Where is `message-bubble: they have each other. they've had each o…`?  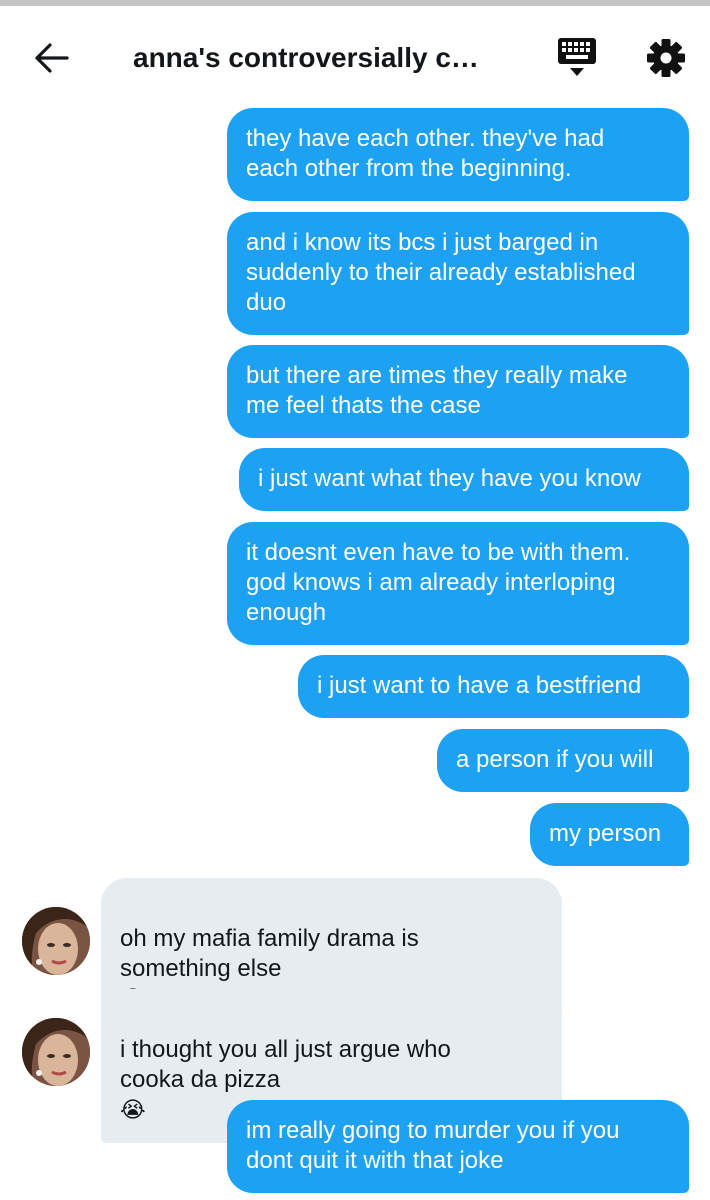 message-bubble: they have each other. they've had each o… is located at coordinates (458, 154).